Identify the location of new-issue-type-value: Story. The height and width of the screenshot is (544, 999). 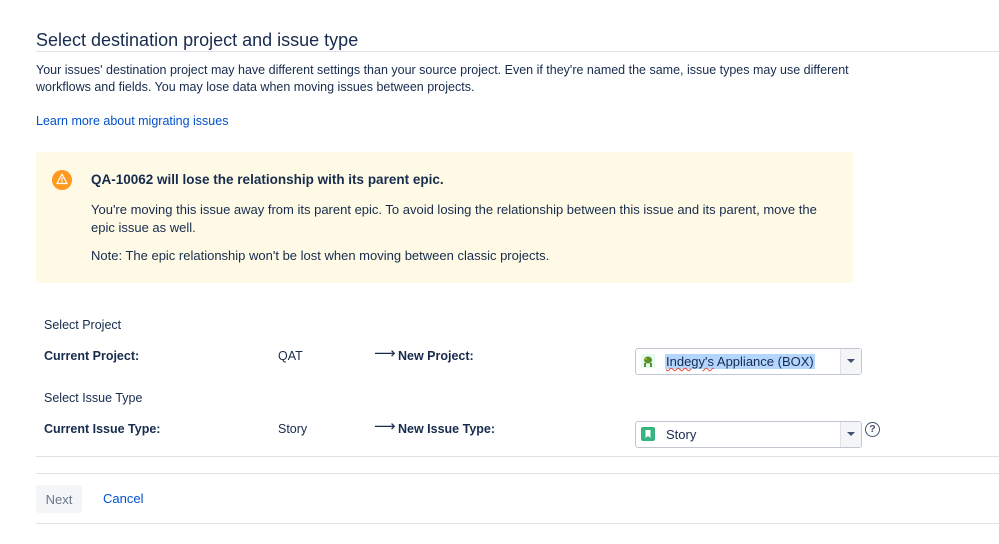
(681, 434).